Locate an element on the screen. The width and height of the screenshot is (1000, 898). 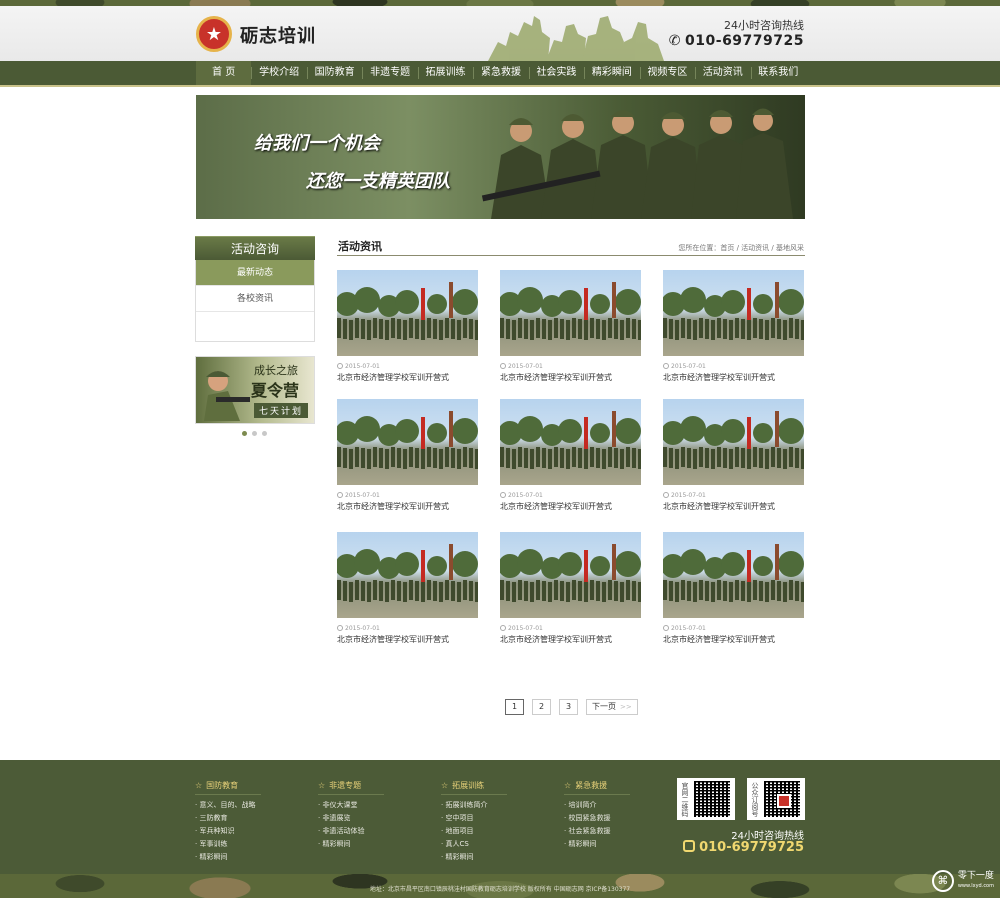
pagination: 1 2 3 下一页 >> is located at coordinates (571, 707).